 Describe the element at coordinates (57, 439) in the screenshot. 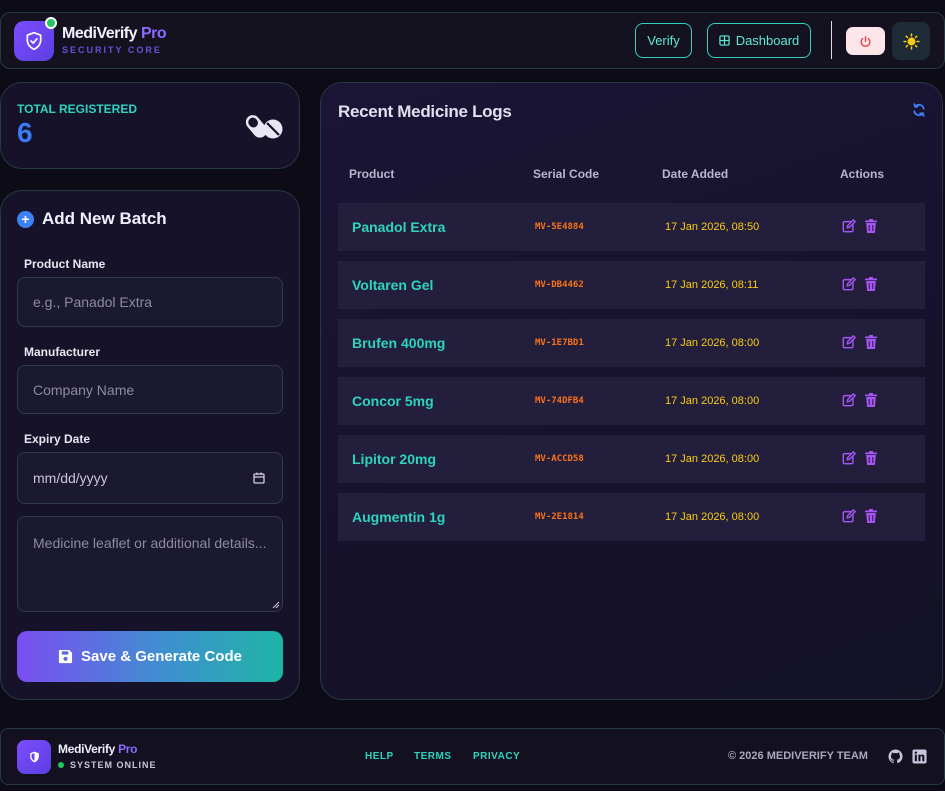

I see `expiry-date-label: Expiry Date` at that location.